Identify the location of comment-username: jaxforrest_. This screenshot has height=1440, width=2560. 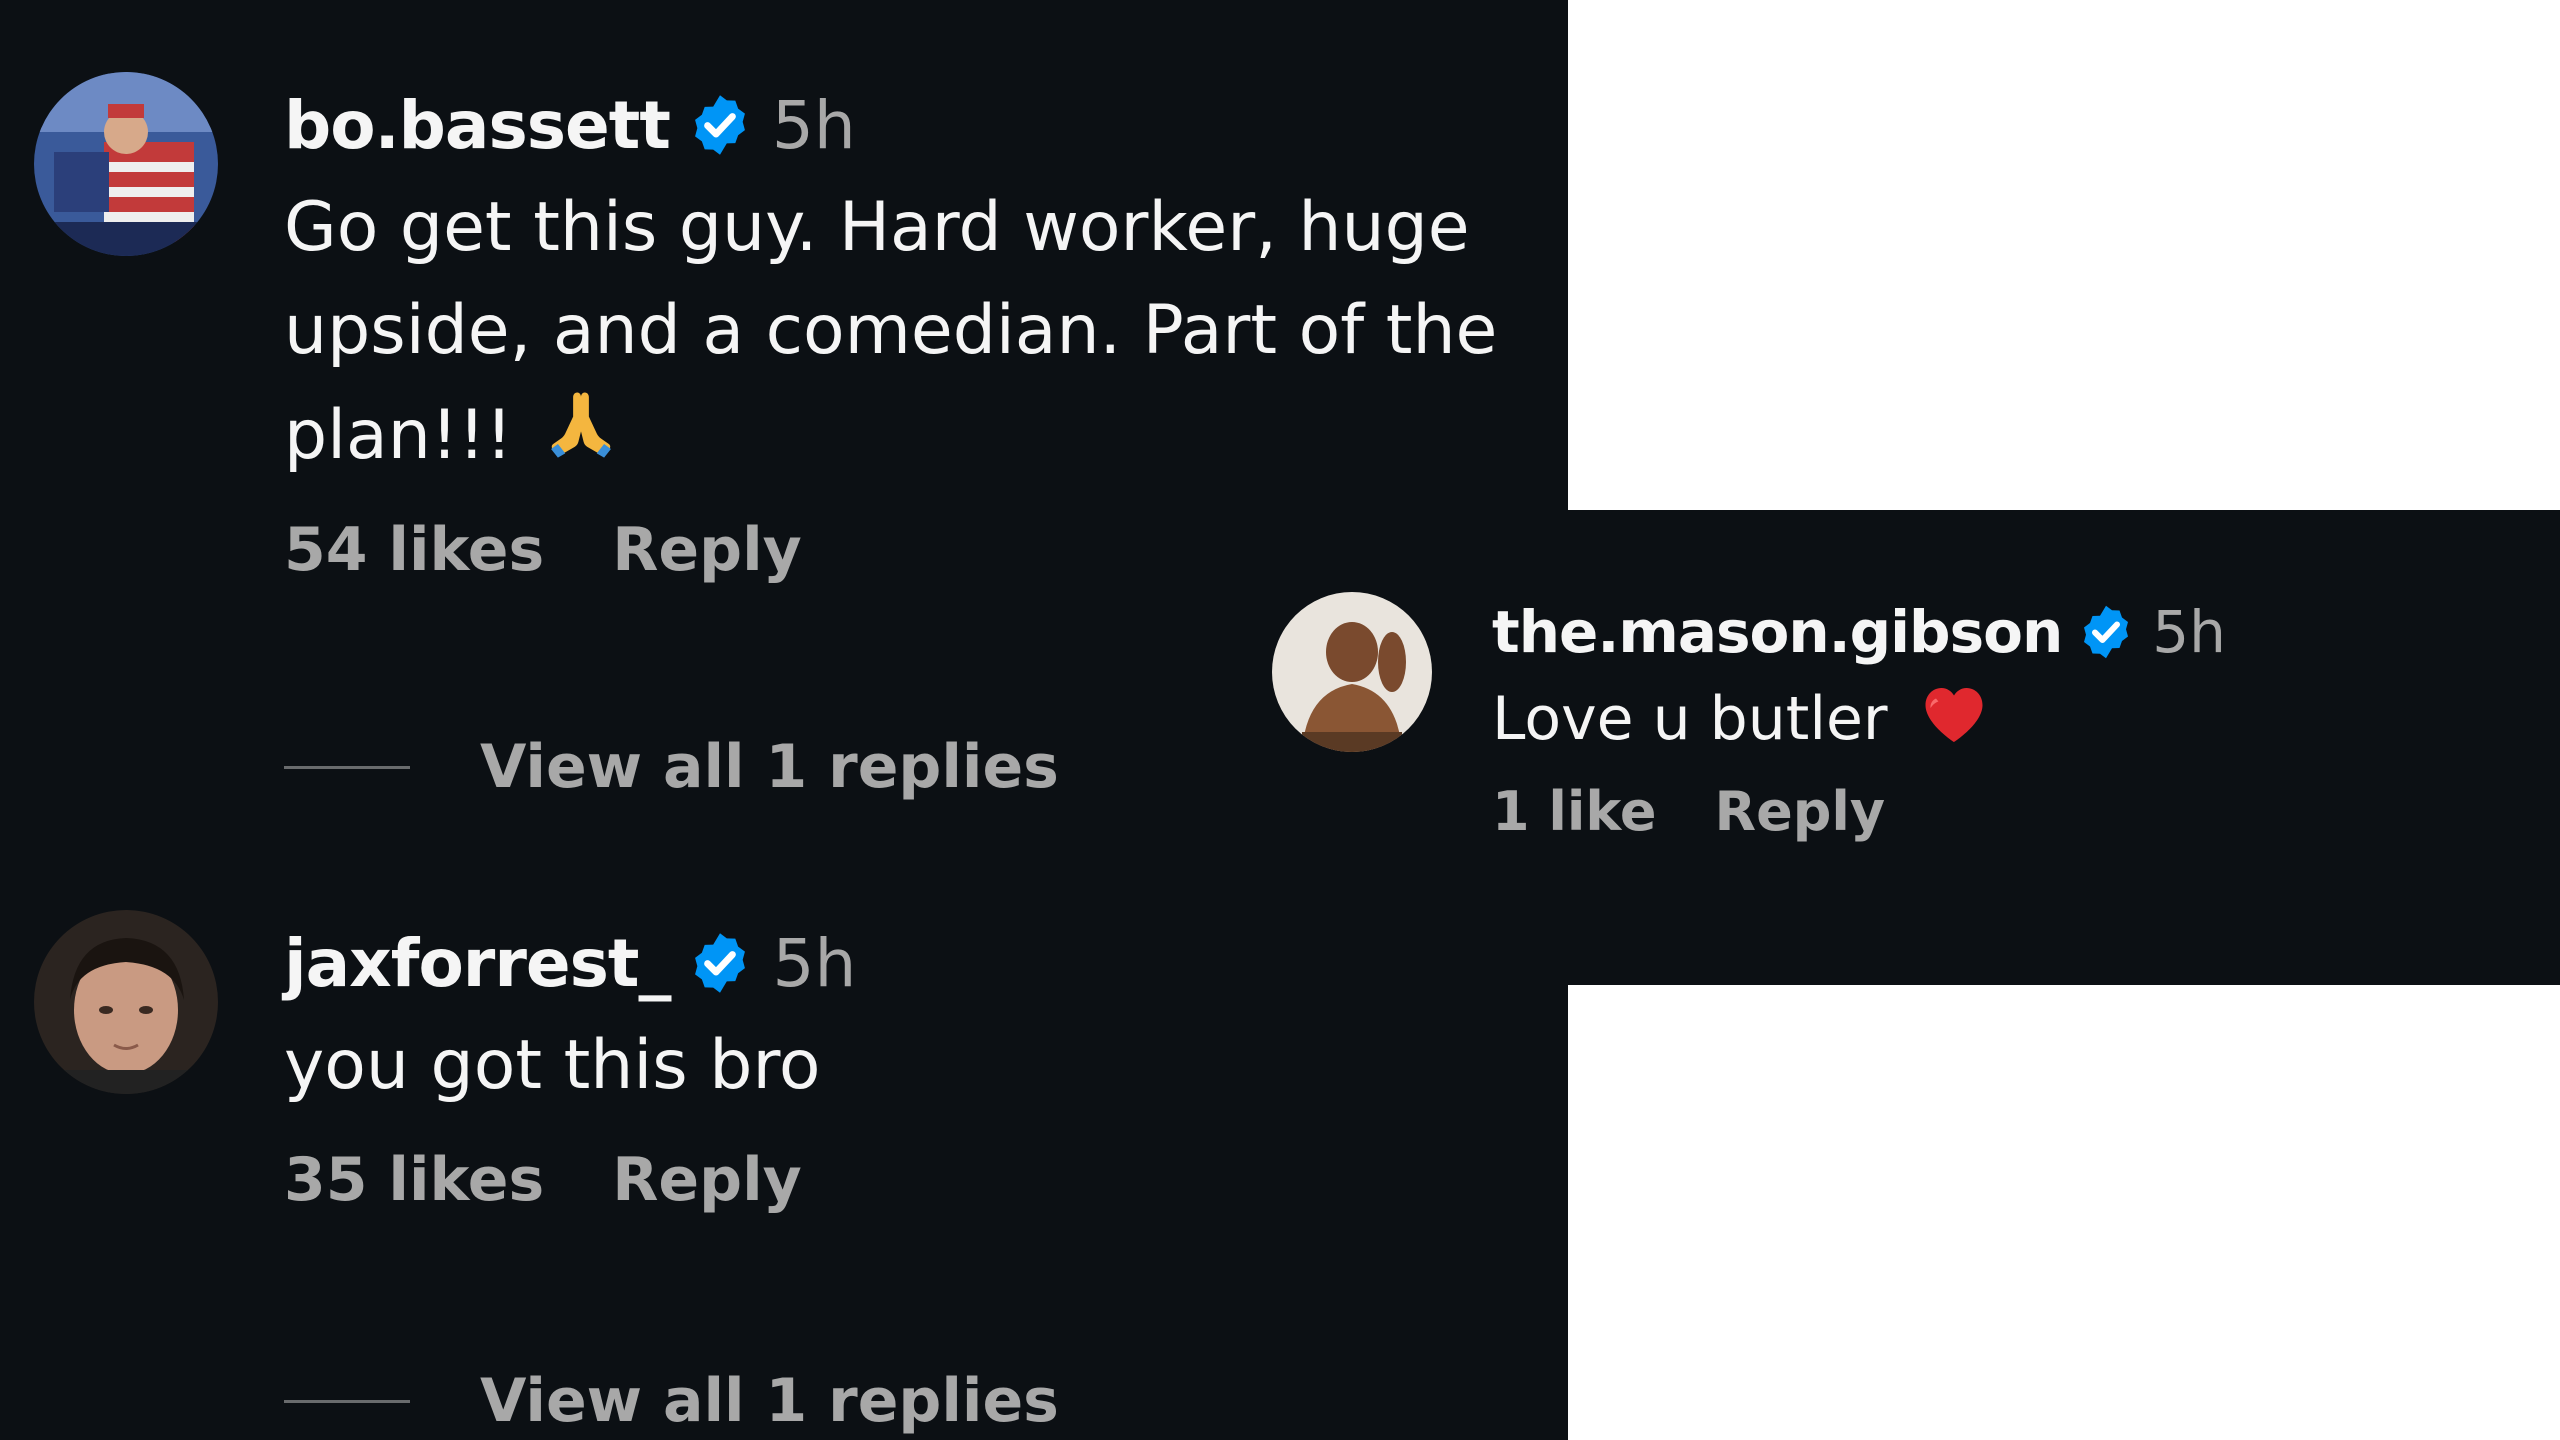
(477, 963).